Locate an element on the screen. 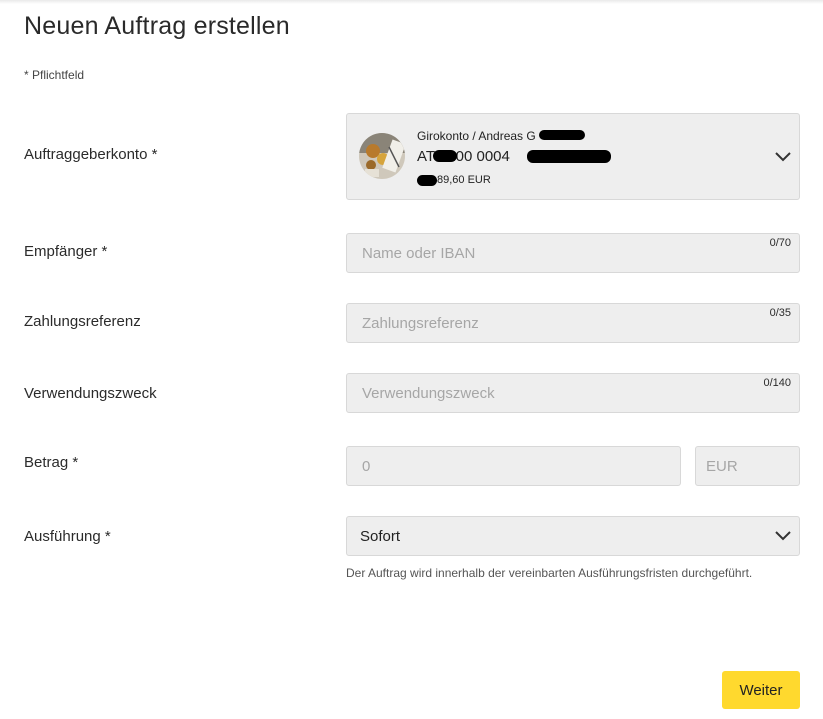  recipient-label: Empfänger * is located at coordinates (66, 251).